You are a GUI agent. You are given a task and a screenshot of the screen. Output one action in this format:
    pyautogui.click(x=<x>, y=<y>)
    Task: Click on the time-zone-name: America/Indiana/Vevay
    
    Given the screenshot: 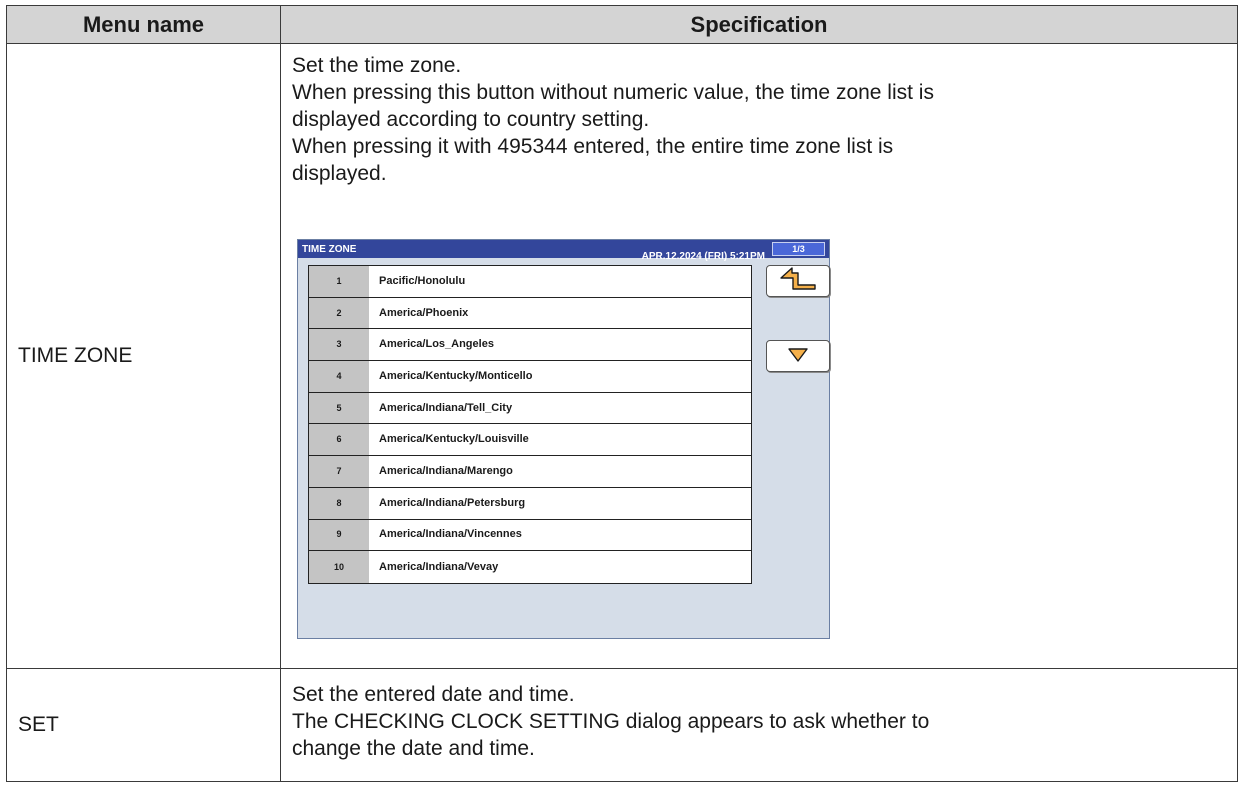 What is the action you would take?
    pyautogui.click(x=560, y=567)
    